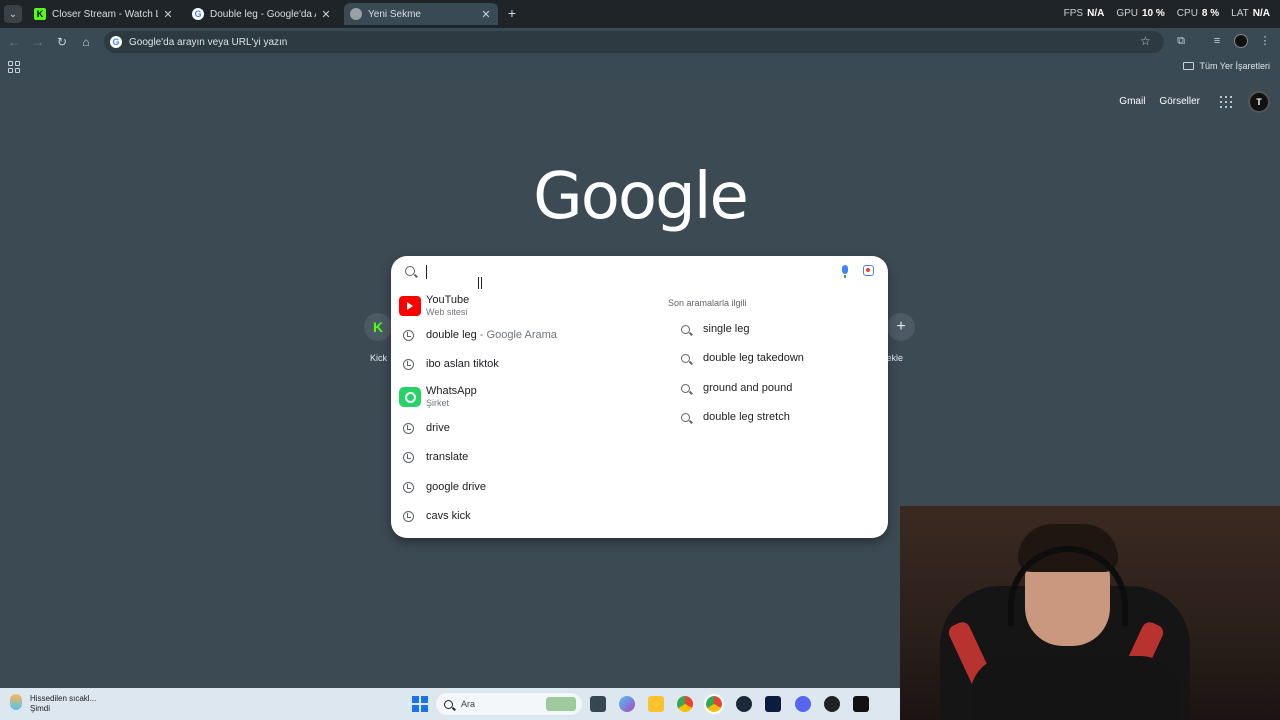  I want to click on obs-icon, so click(832, 704).